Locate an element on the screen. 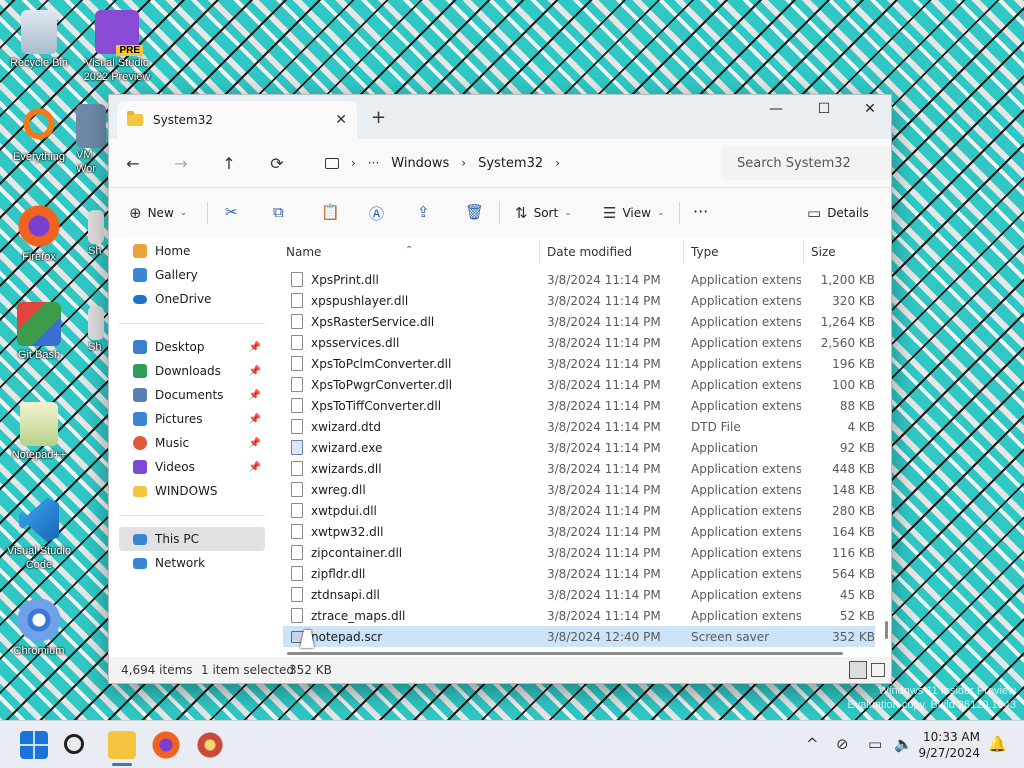 The width and height of the screenshot is (1024, 768). file-date-modified: 3/8/2024 11:14 PM is located at coordinates (604, 280).